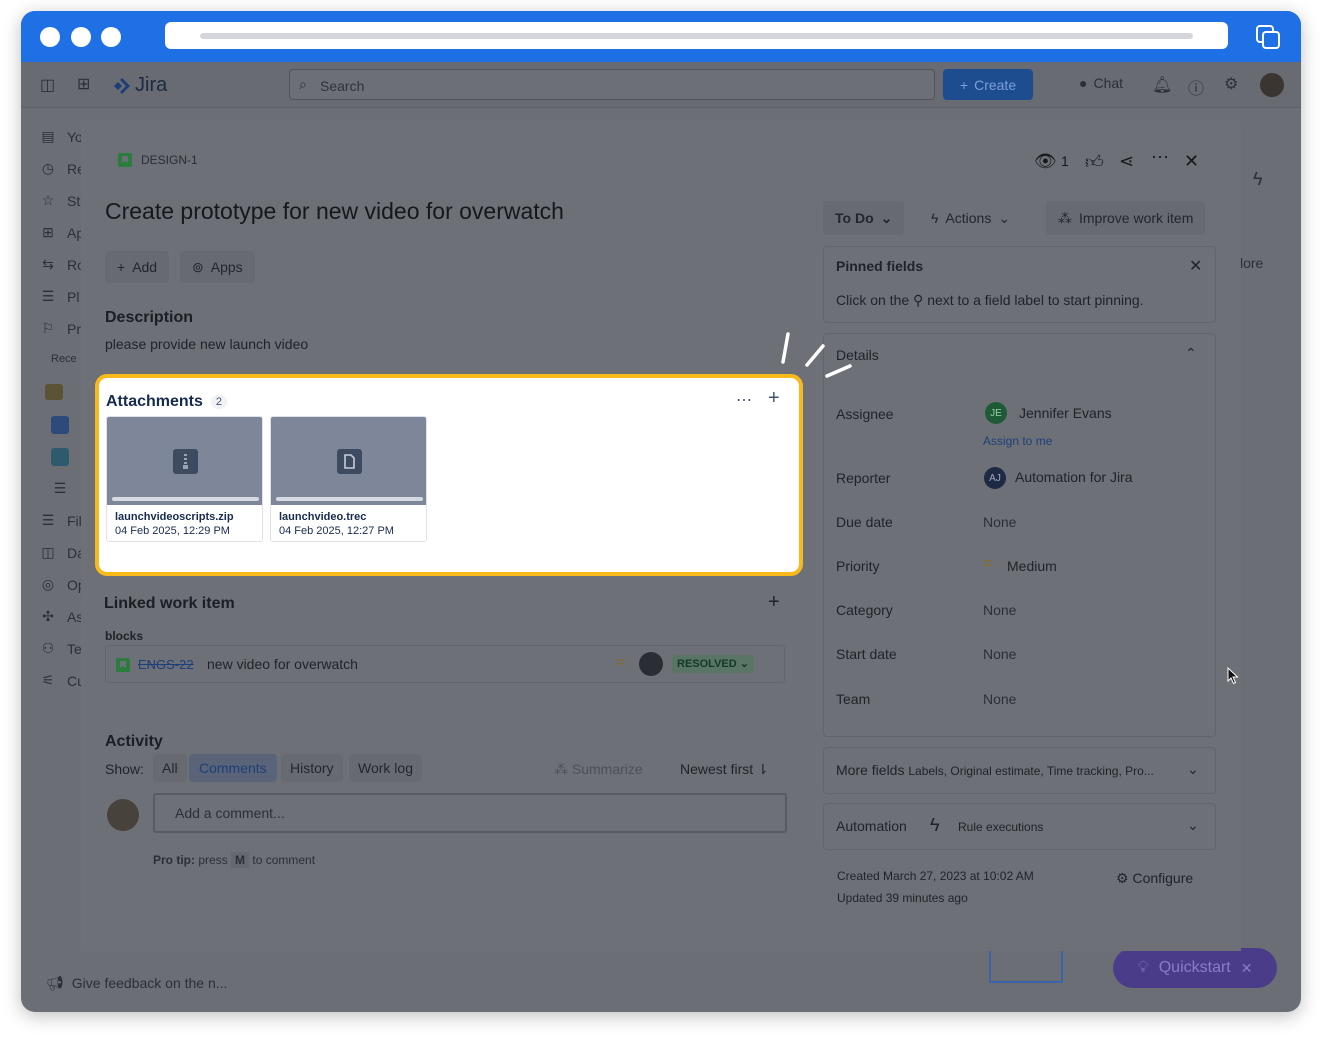 This screenshot has height=1043, width=1322. Describe the element at coordinates (166, 664) in the screenshot. I see `linked-item-key: ENGS-22` at that location.